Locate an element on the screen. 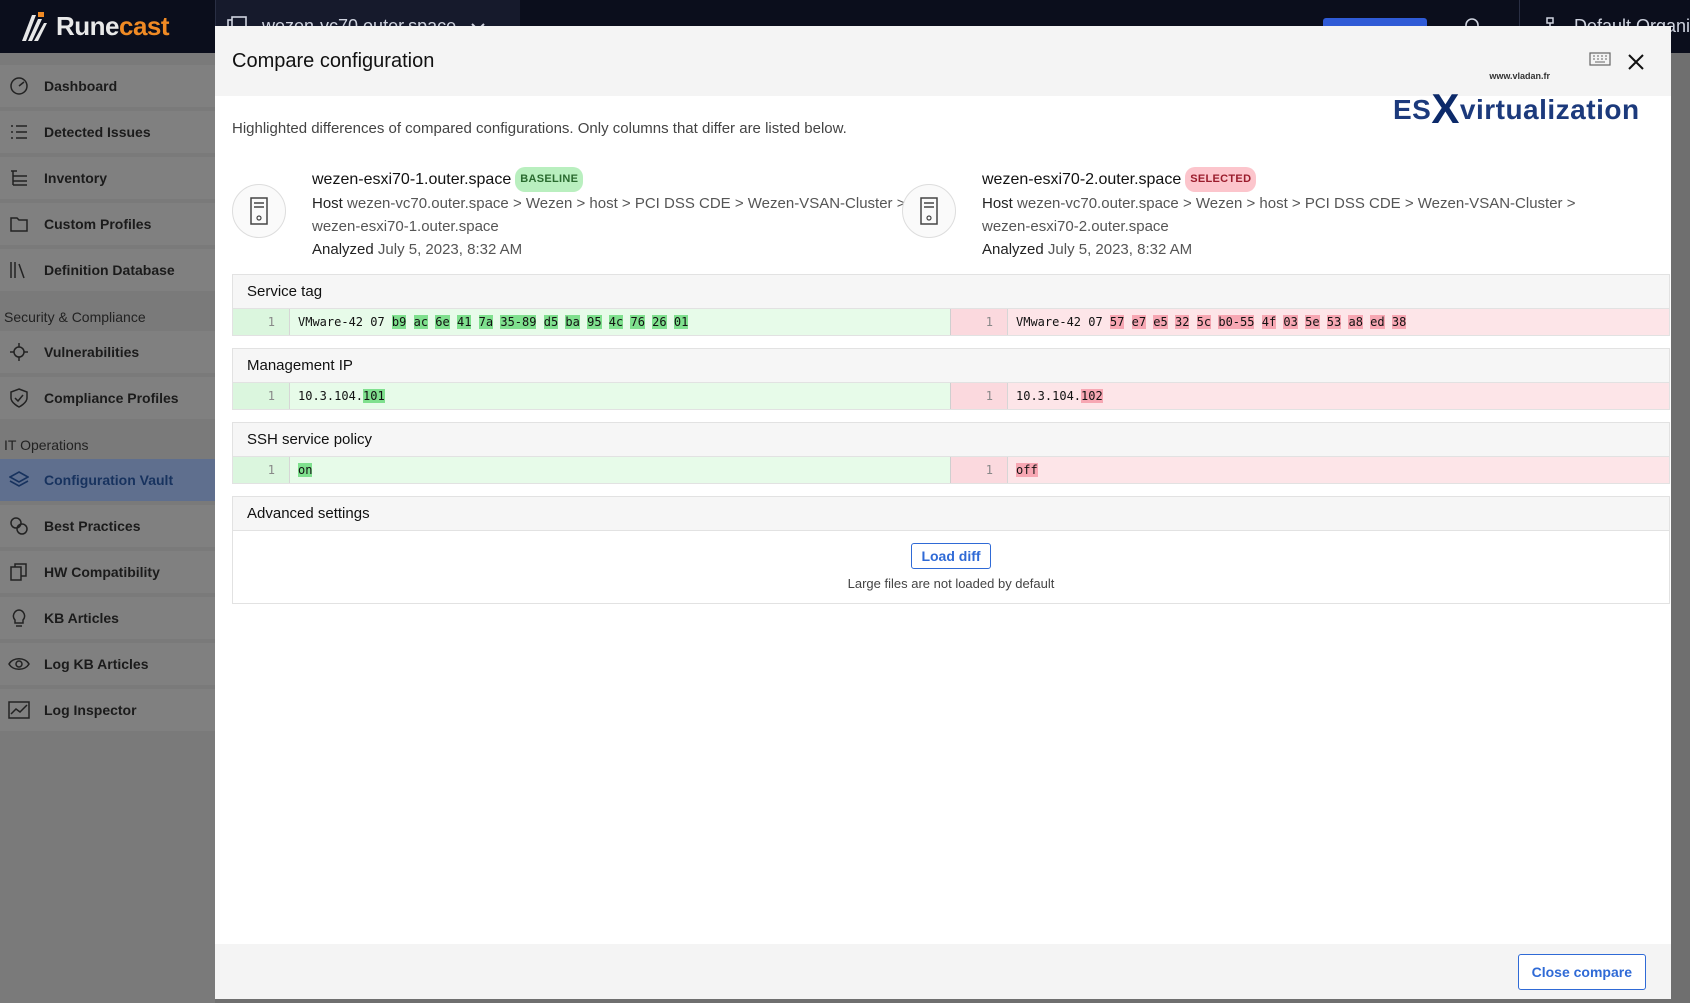  shield-icon is located at coordinates (19, 398).